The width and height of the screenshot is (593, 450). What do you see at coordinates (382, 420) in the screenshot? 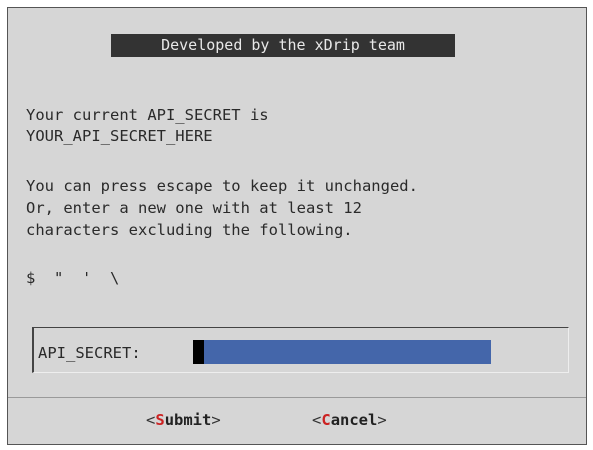
I see `cancel-close-bracket: >` at bounding box center [382, 420].